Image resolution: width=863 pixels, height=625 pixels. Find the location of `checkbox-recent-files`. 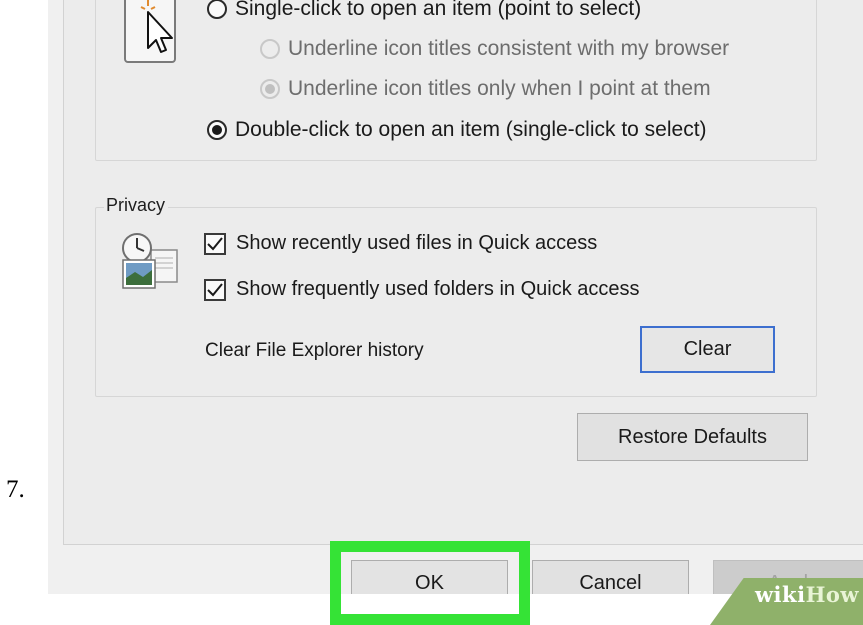

checkbox-recent-files is located at coordinates (215, 243).